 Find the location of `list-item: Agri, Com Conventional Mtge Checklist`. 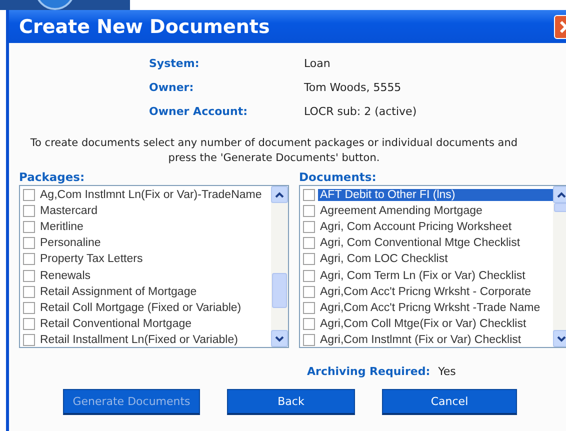

list-item: Agri, Com Conventional Mtge Checklist is located at coordinates (420, 243).